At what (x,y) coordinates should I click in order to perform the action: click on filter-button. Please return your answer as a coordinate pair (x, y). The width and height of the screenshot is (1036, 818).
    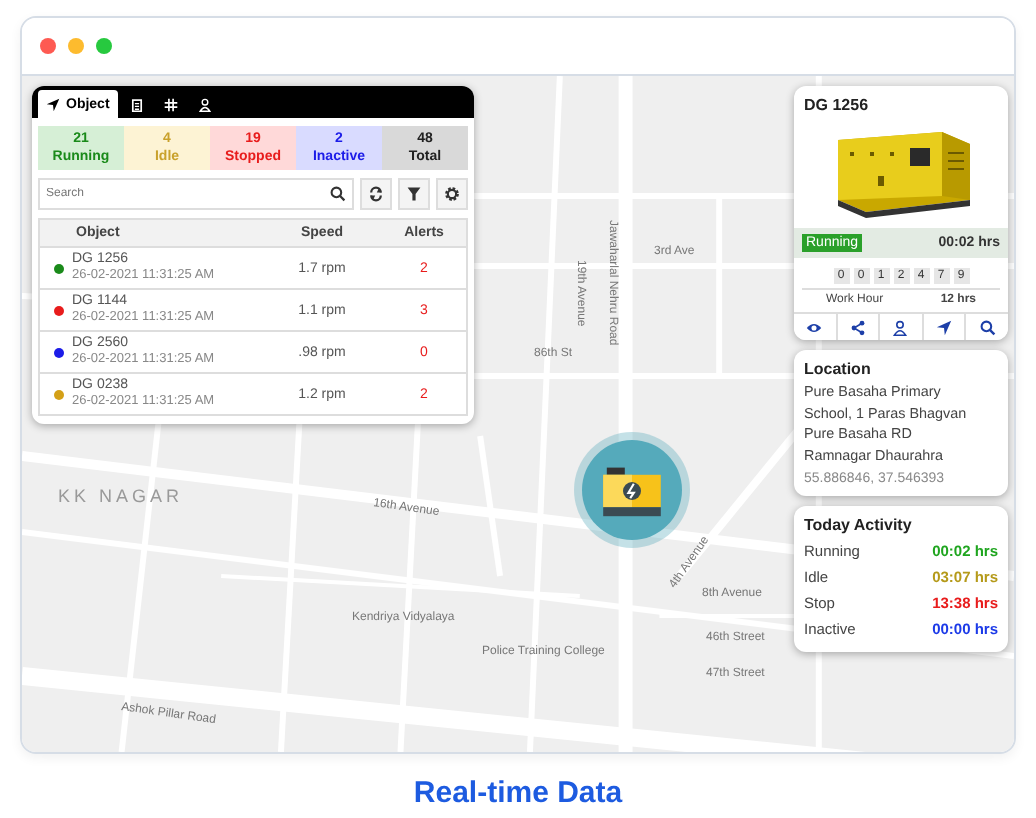
    Looking at the image, I should click on (414, 194).